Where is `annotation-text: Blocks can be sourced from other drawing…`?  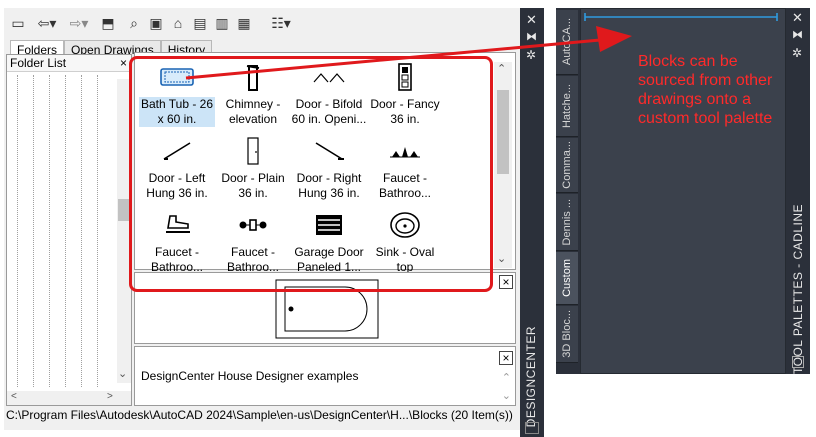
annotation-text: Blocks can be sourced from other drawing… is located at coordinates (705, 90).